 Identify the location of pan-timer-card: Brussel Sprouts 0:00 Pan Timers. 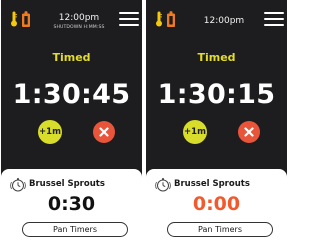
(216, 207).